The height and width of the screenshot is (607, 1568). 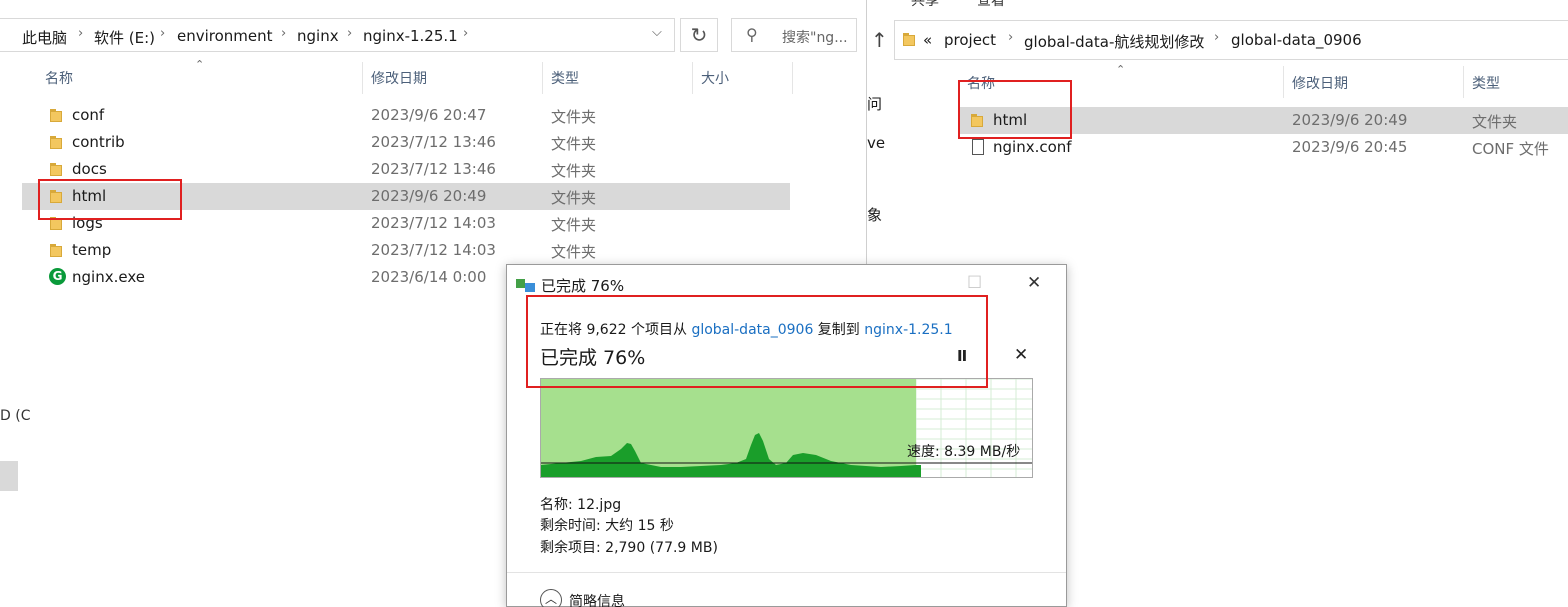 What do you see at coordinates (752, 34) in the screenshot?
I see `search-icon: ⚲` at bounding box center [752, 34].